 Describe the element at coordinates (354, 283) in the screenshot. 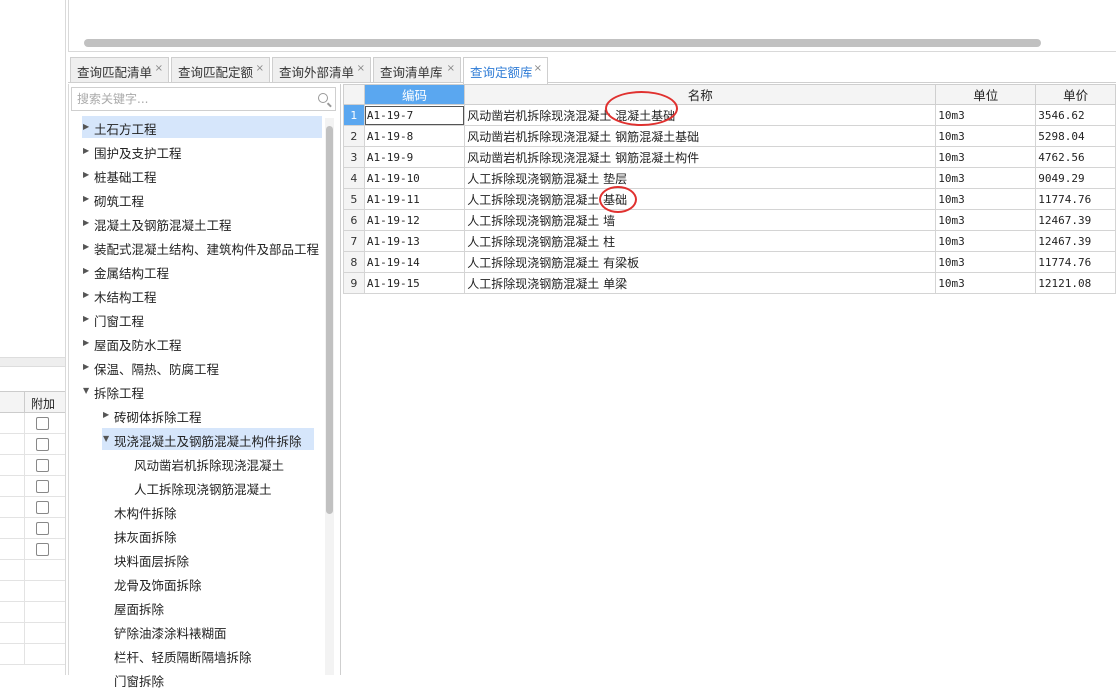

I see `row-number: 9` at that location.